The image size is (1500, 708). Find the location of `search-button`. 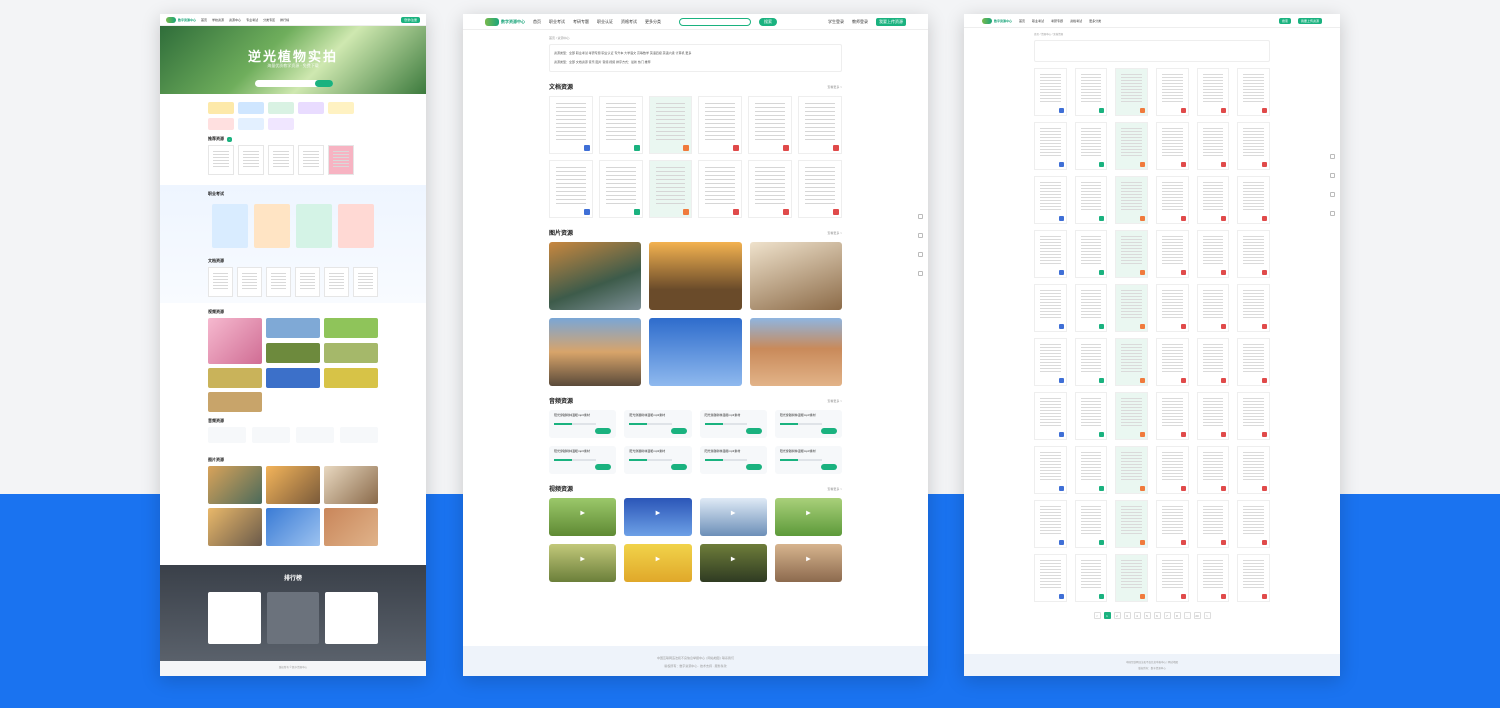

search-button is located at coordinates (324, 83).